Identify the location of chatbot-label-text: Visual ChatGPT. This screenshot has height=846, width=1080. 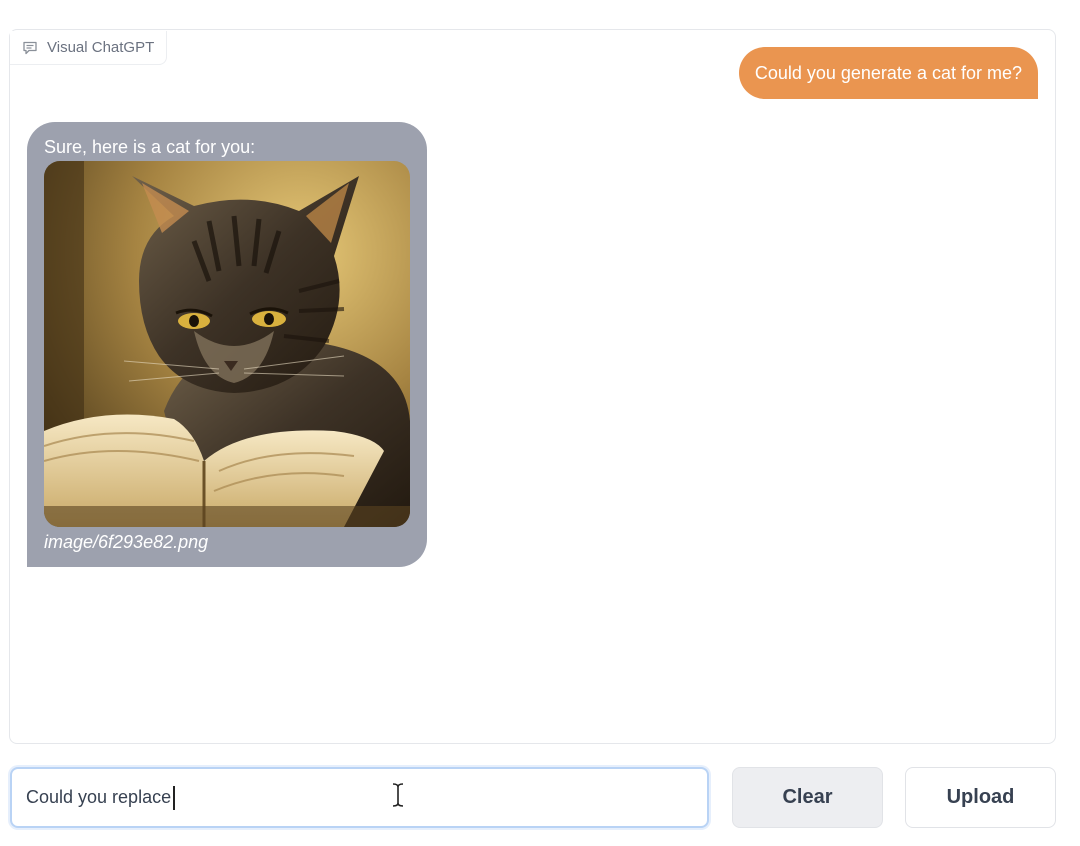
(101, 47).